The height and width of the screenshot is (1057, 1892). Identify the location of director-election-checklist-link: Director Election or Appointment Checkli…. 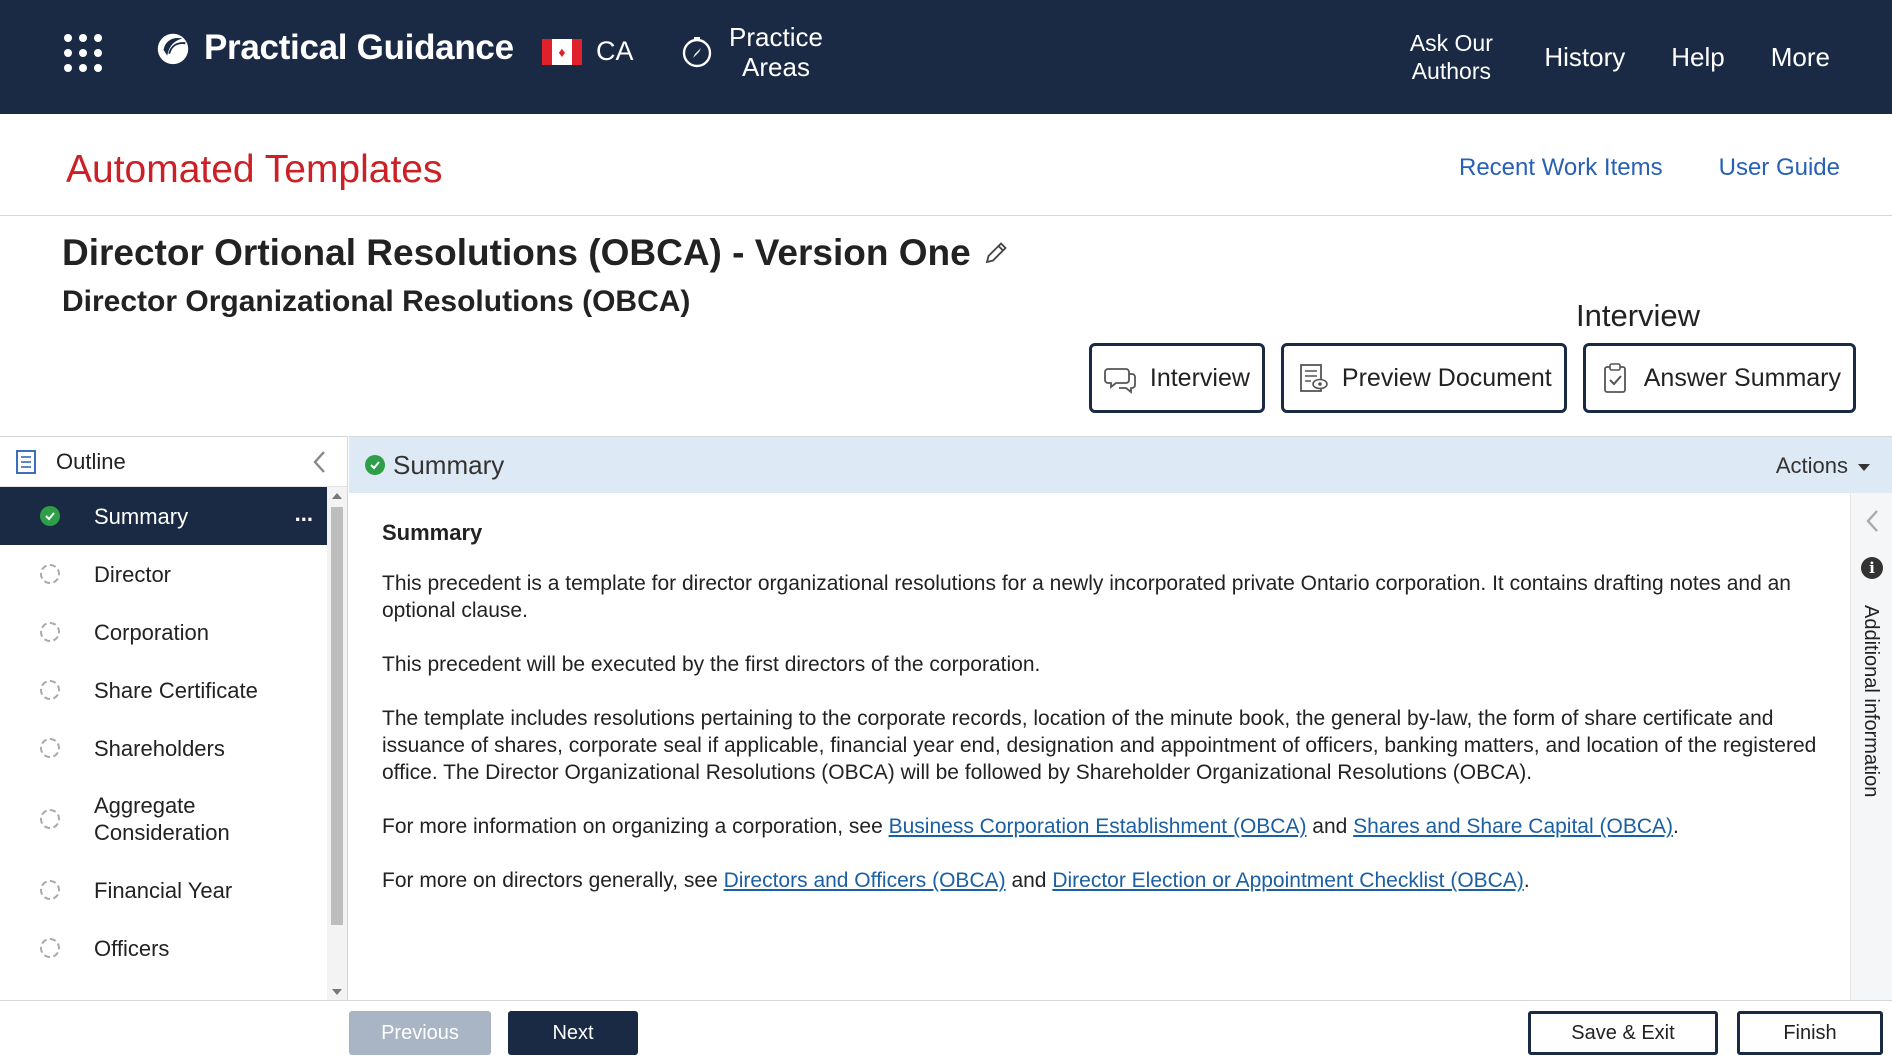
(1288, 880).